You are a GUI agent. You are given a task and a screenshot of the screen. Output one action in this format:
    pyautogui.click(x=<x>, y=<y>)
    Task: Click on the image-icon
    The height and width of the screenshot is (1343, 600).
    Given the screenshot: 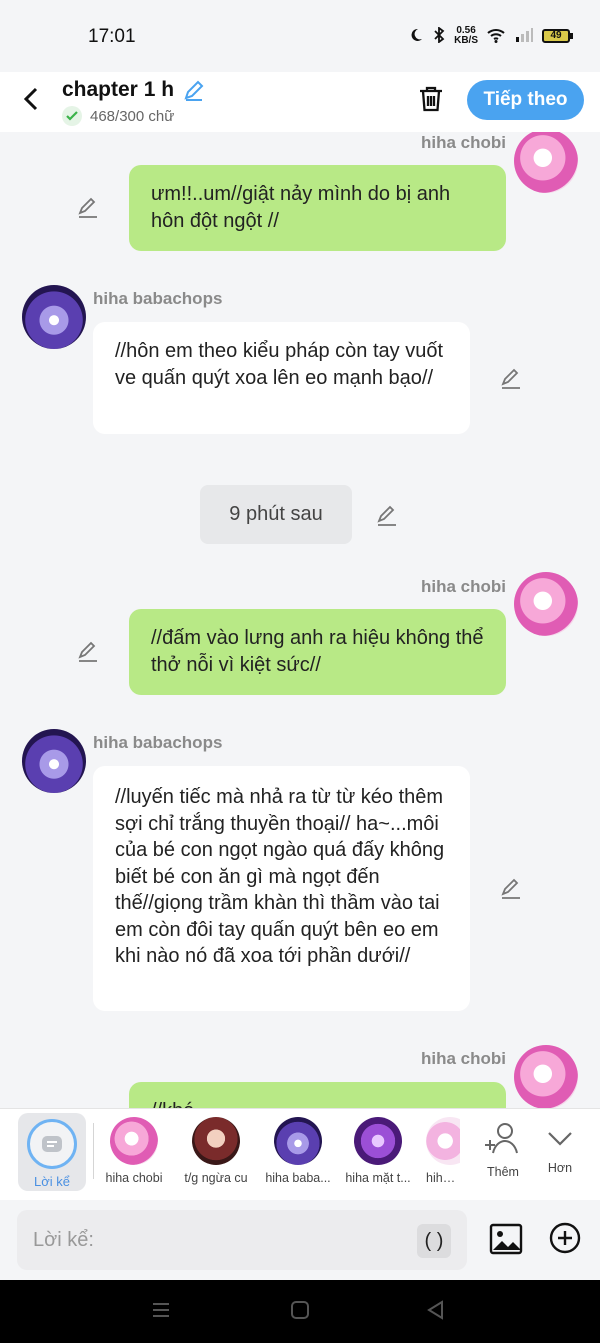 What is the action you would take?
    pyautogui.click(x=506, y=1239)
    